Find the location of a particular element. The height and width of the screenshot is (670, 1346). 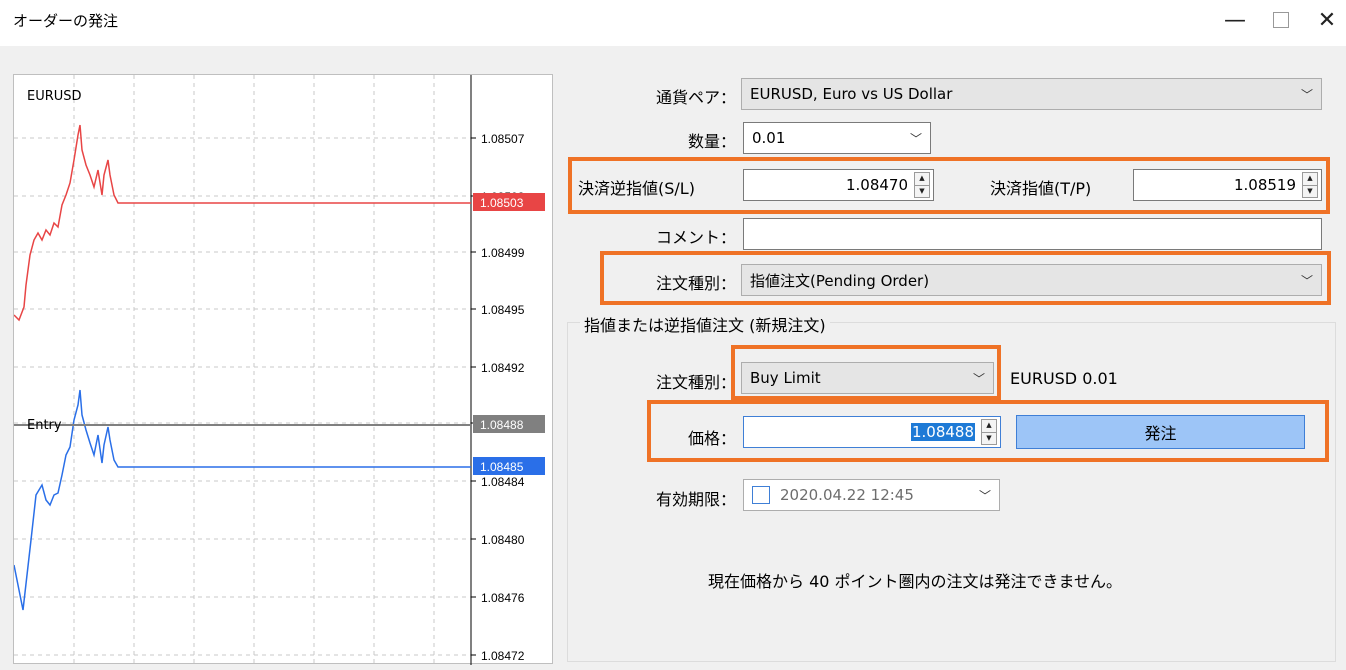

expiry-picker: 2020.04.22 12:45 ﹀ is located at coordinates (871, 495).